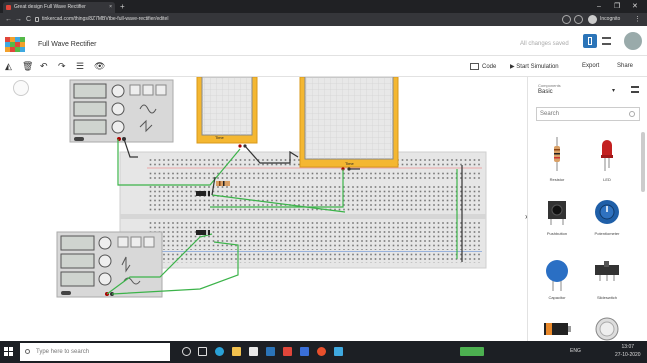  What do you see at coordinates (545, 92) in the screenshot?
I see `components-select: Basic` at bounding box center [545, 92].